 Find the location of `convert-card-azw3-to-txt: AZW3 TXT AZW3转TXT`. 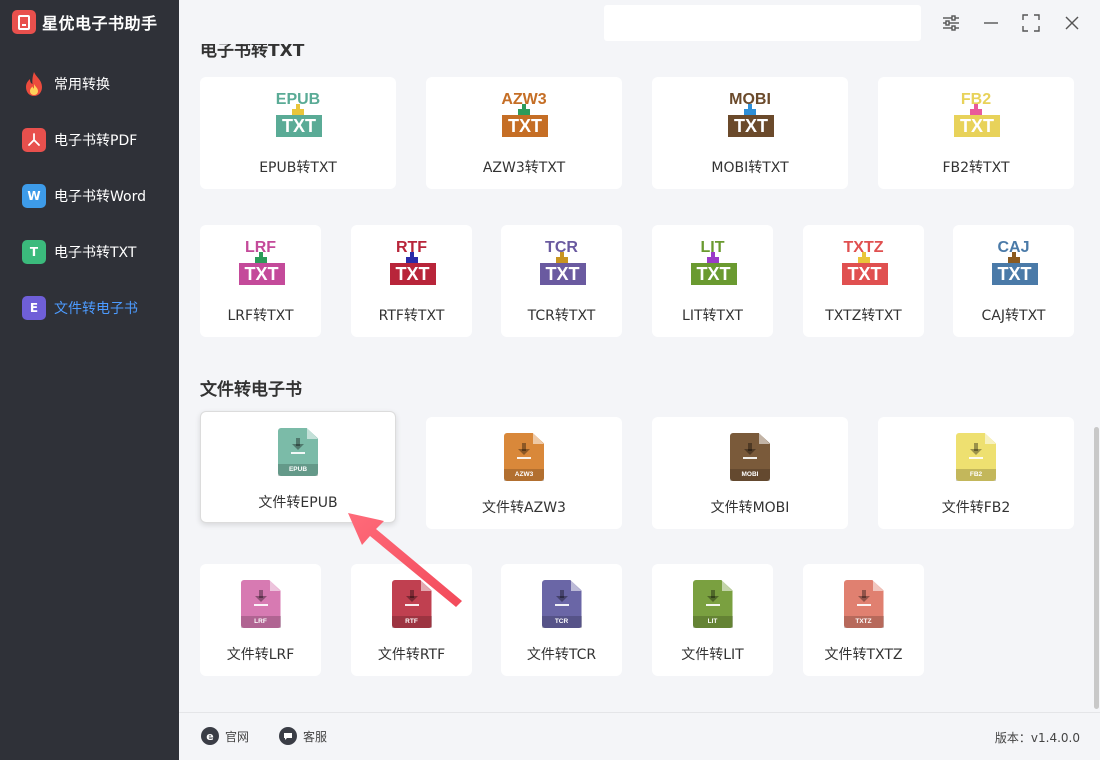

convert-card-azw3-to-txt: AZW3 TXT AZW3转TXT is located at coordinates (524, 133).